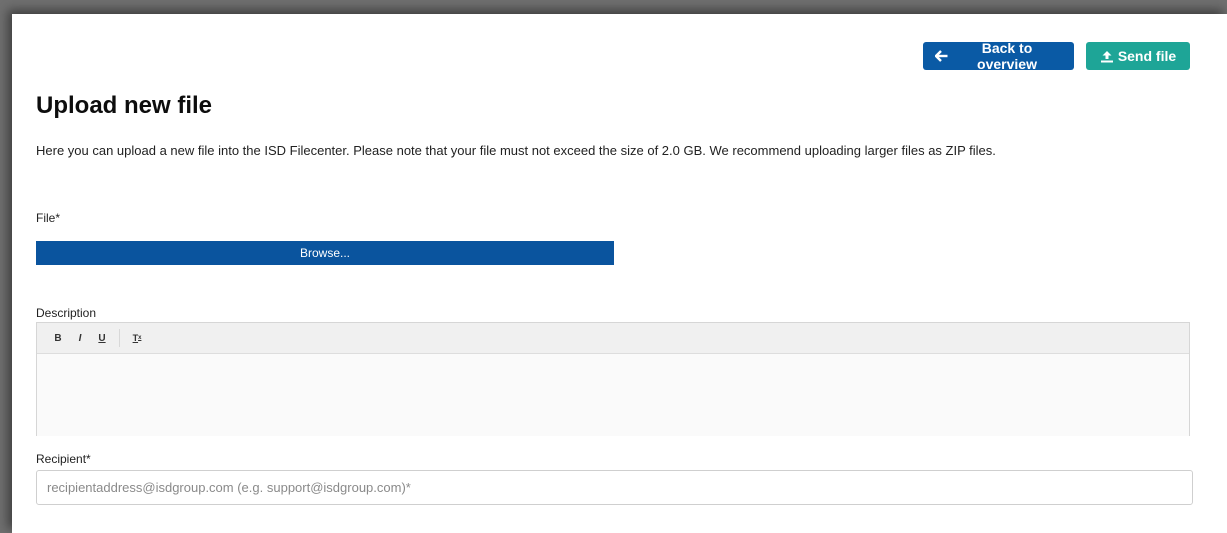 The height and width of the screenshot is (533, 1227). I want to click on editor-toolbar: B I U Tx, so click(613, 338).